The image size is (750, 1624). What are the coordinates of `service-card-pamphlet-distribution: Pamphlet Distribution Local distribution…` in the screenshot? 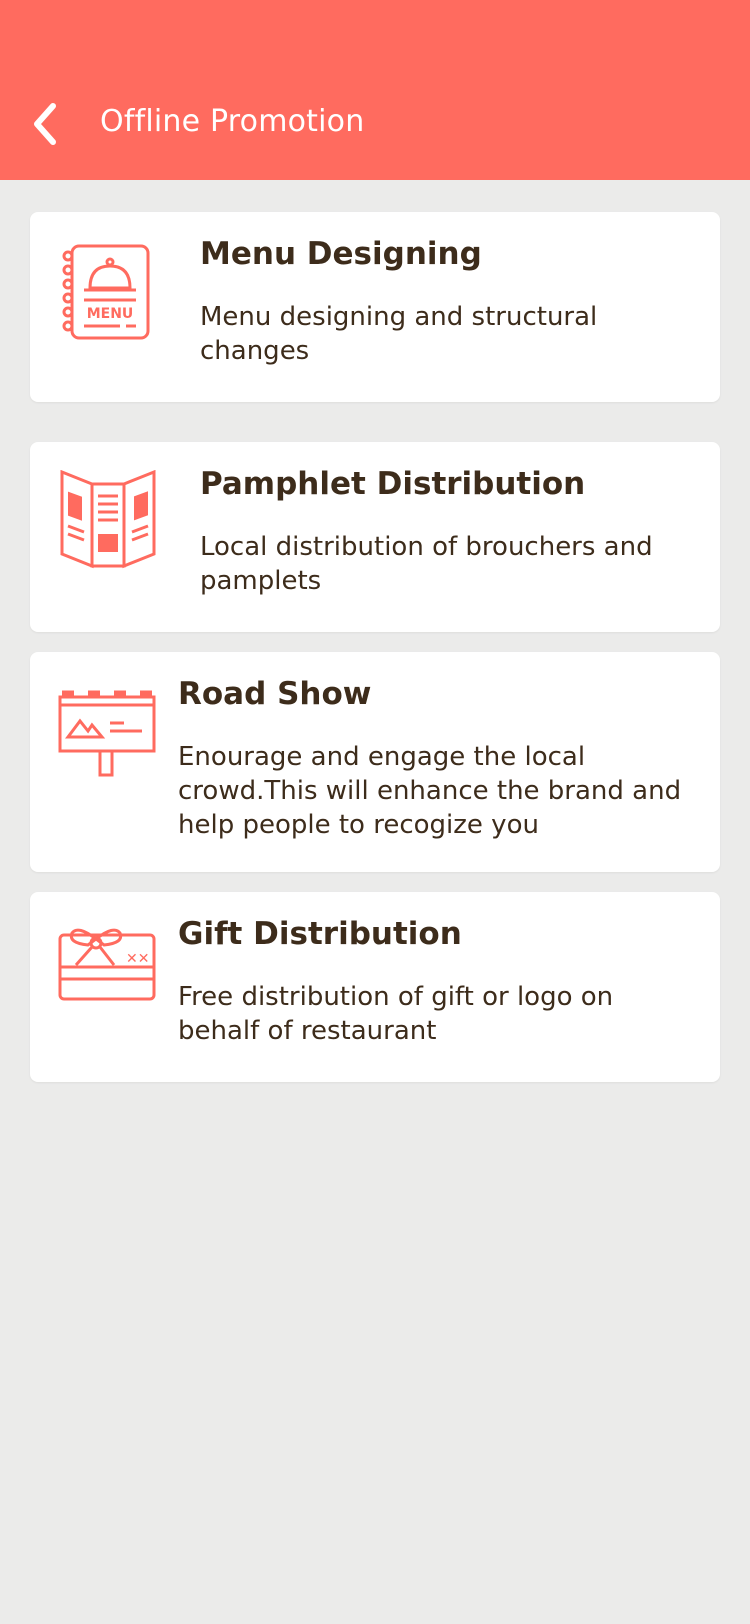 It's located at (375, 537).